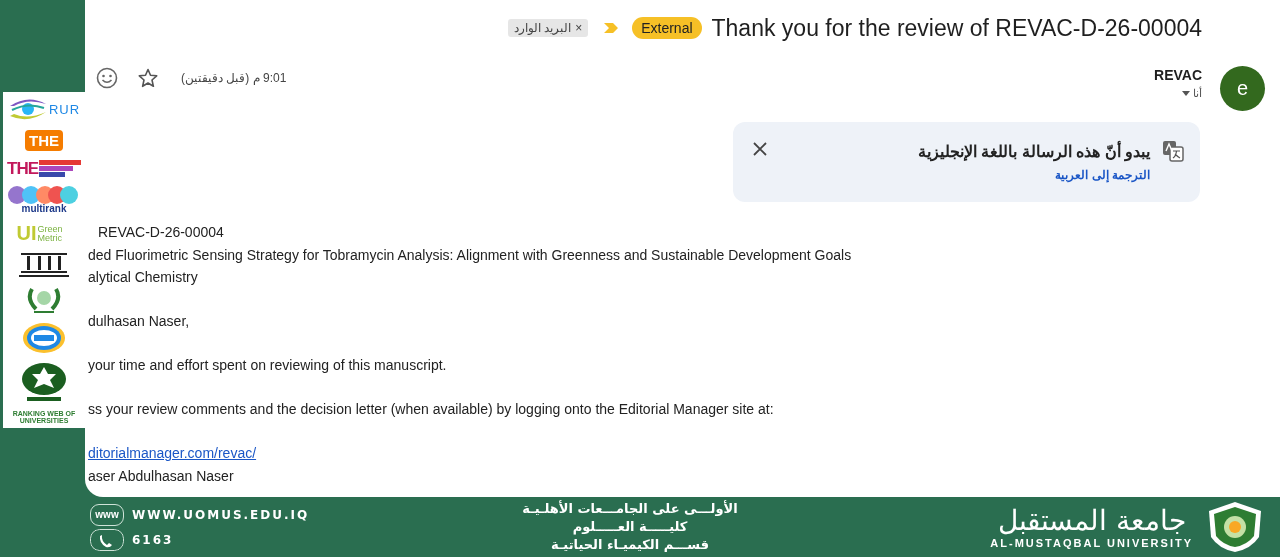 The width and height of the screenshot is (1280, 557). What do you see at coordinates (630, 545) in the screenshot?
I see `footer-slogan: قســـم الكيميـاء الحياتيـة` at bounding box center [630, 545].